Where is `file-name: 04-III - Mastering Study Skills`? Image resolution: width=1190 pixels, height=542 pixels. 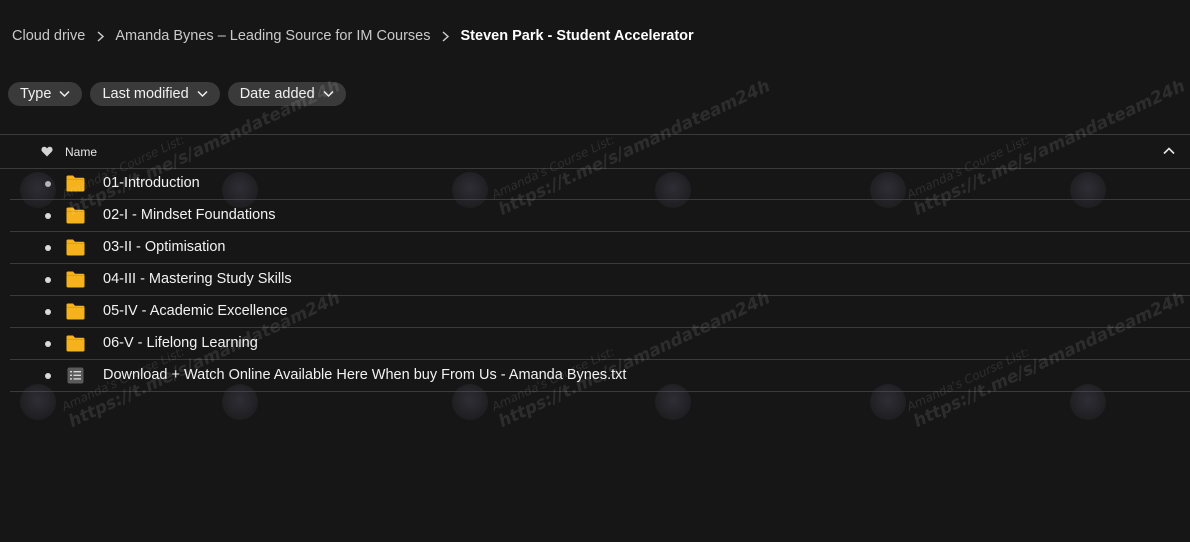 file-name: 04-III - Mastering Study Skills is located at coordinates (197, 279).